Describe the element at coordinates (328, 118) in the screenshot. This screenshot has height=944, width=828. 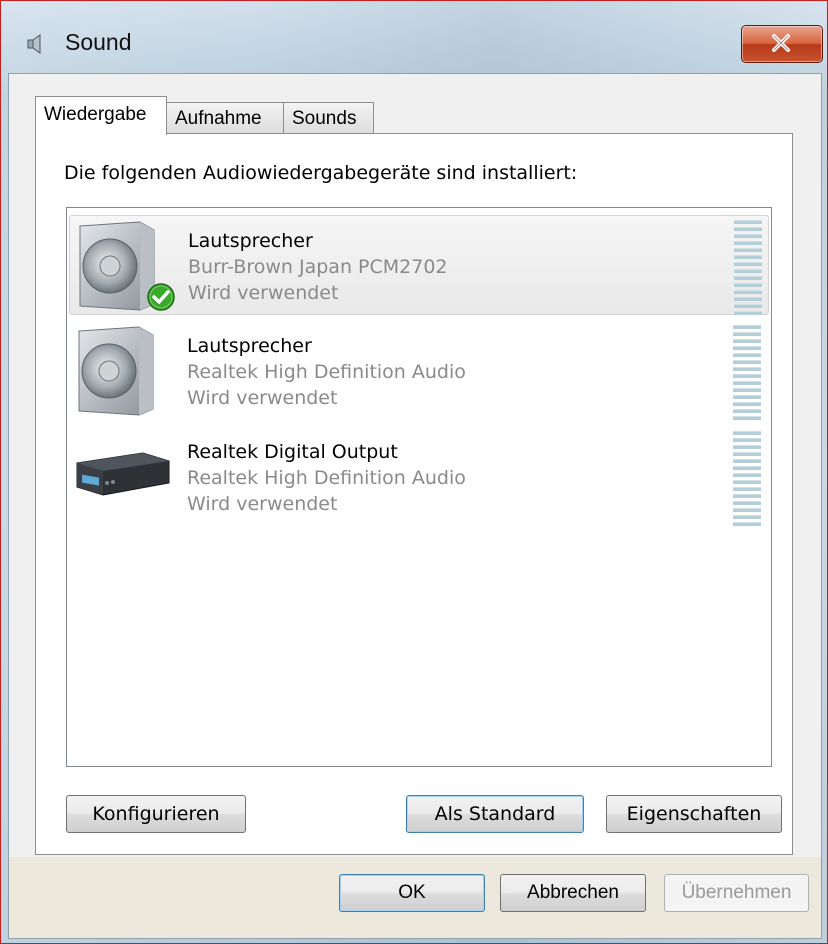
I see `tab-sounds: Sounds` at that location.